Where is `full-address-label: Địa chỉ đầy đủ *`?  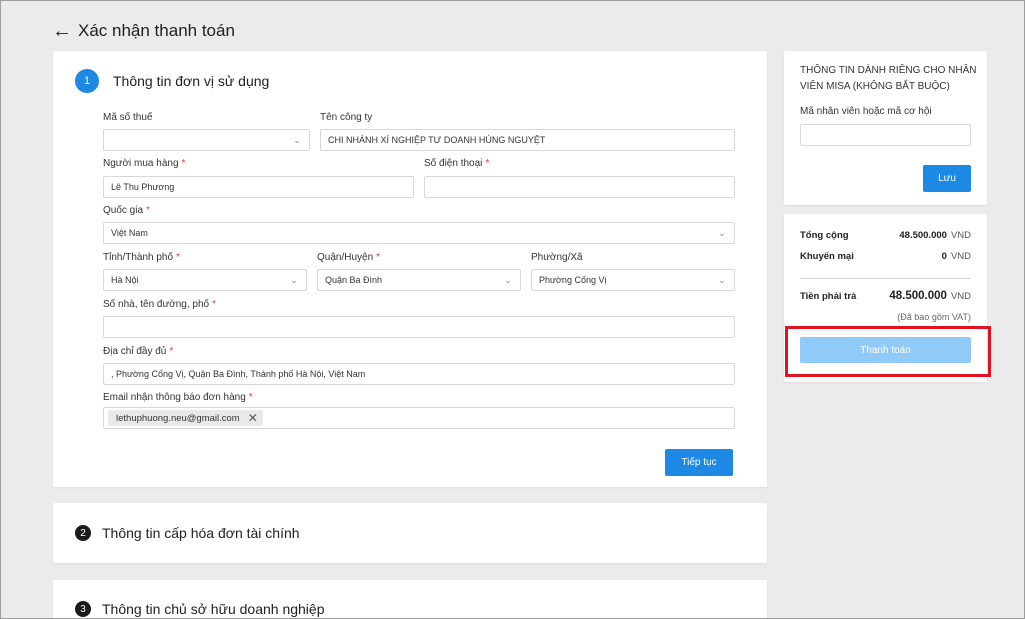
full-address-label: Địa chỉ đầy đủ * is located at coordinates (138, 351).